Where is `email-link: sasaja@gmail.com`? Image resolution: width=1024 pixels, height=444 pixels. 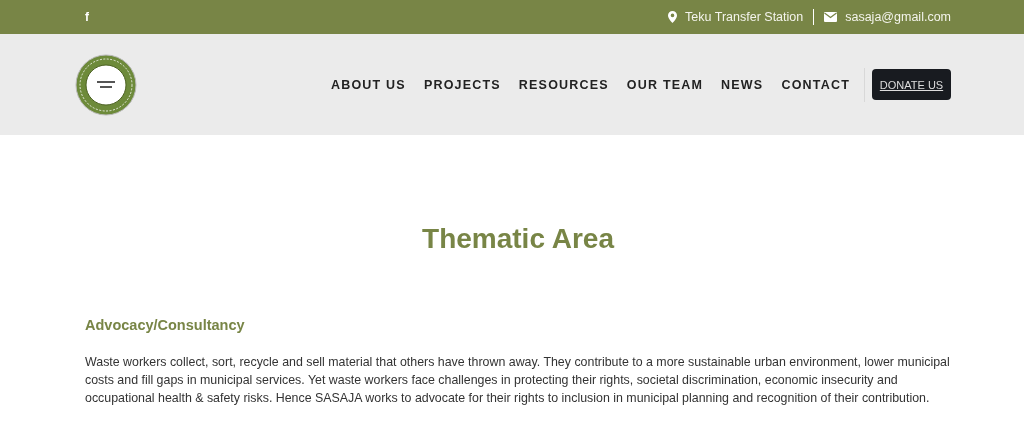 email-link: sasaja@gmail.com is located at coordinates (898, 17).